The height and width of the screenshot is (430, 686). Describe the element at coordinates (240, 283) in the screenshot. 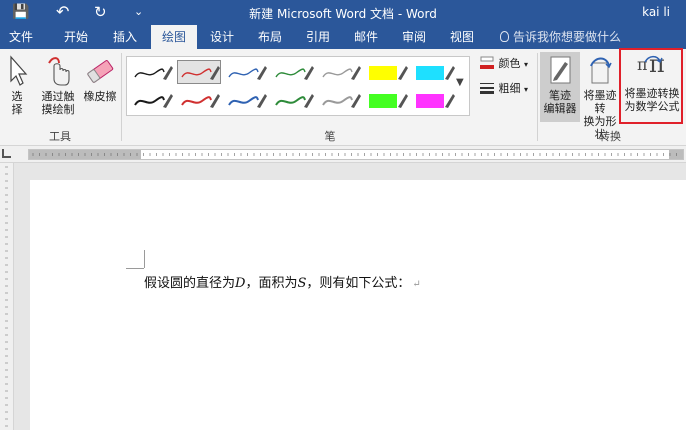

I see `variable-d: D` at that location.